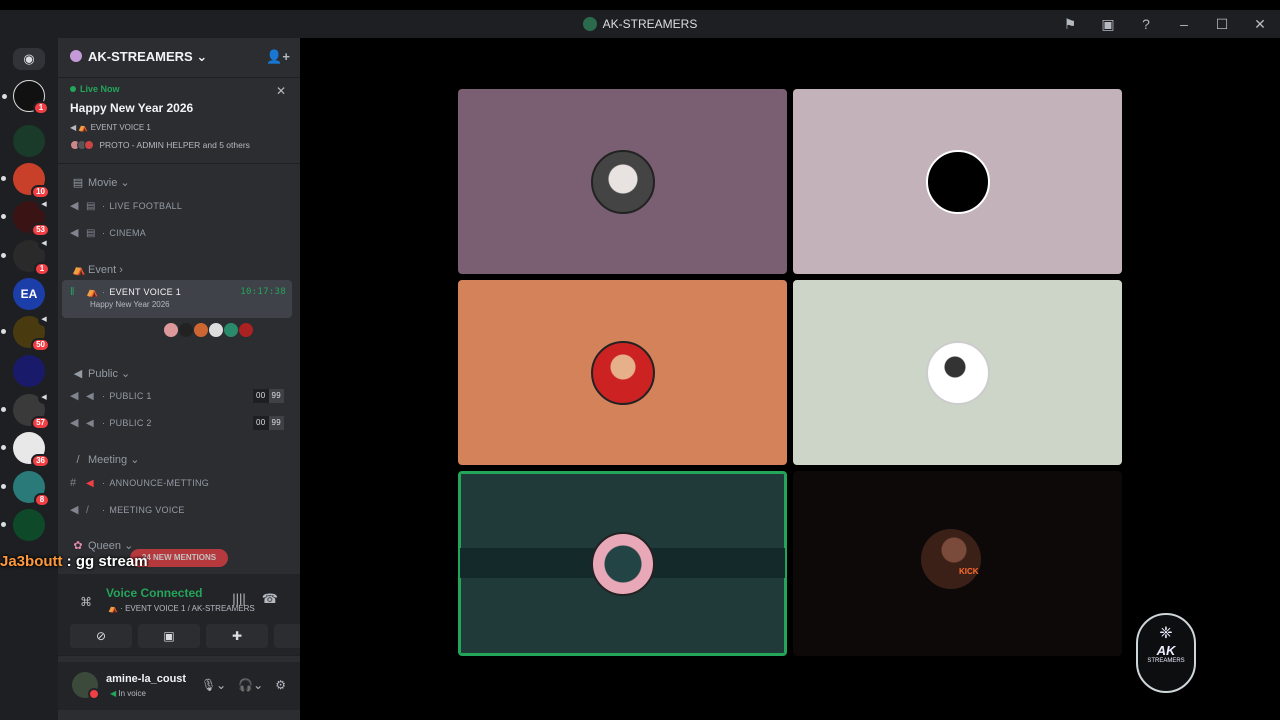 The image size is (1280, 720). I want to click on channel-public-1: ◀ ◀ · PUBLIC 1 00 99, so click(180, 396).